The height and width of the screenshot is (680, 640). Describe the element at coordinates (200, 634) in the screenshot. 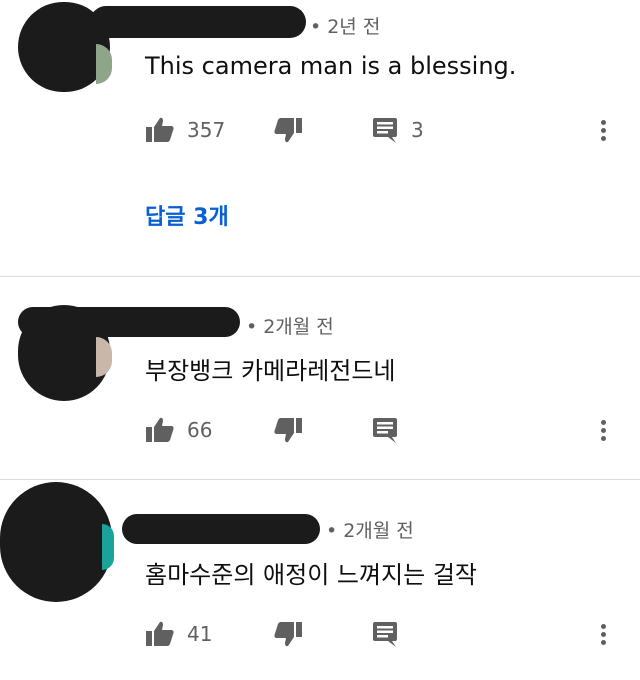

I see `like-count: 41` at that location.